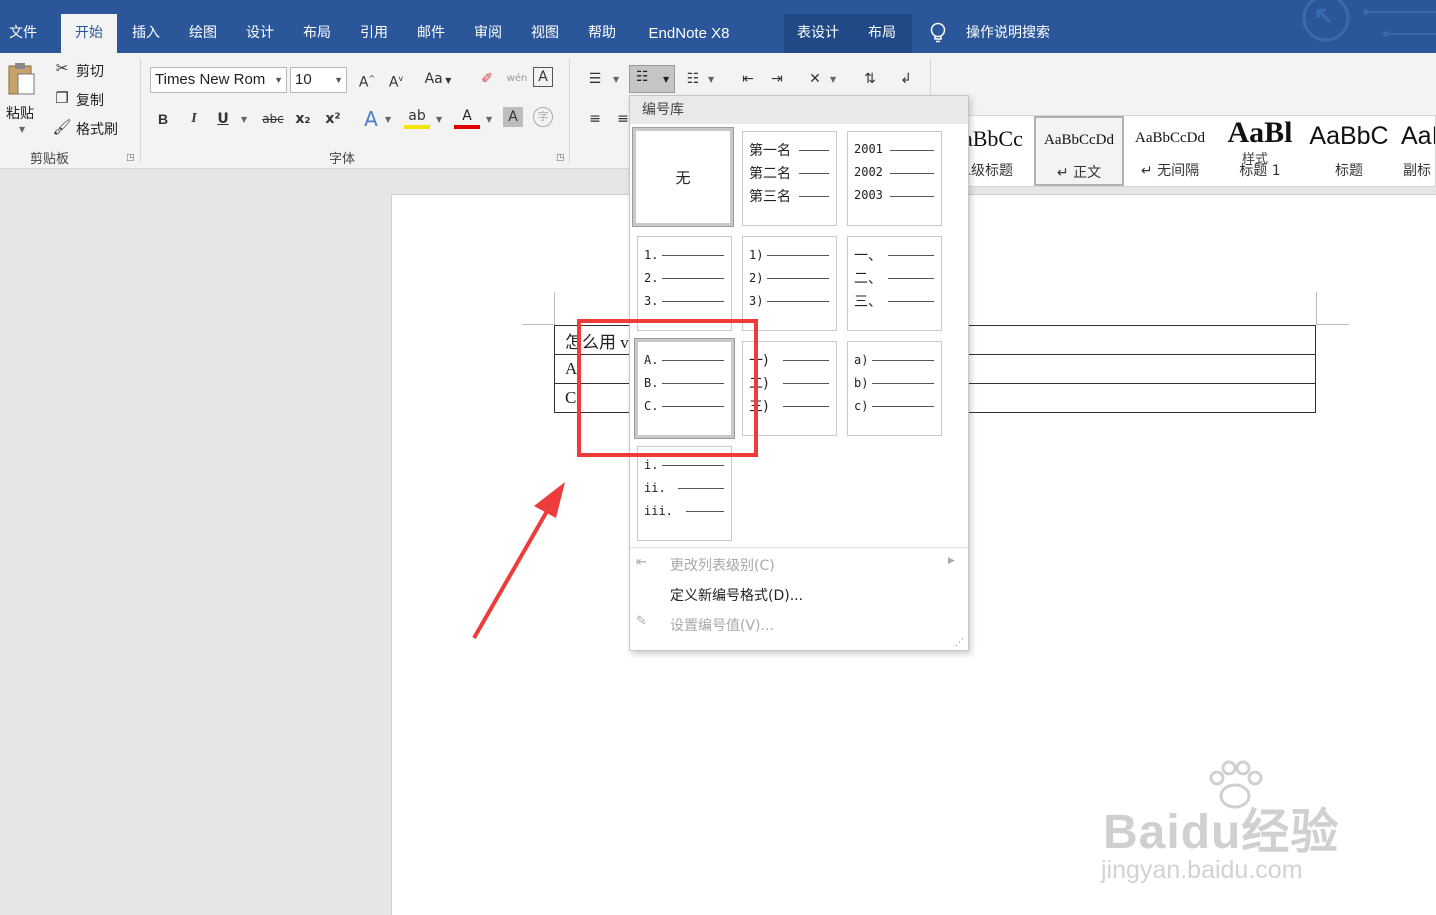 The height and width of the screenshot is (915, 1436). What do you see at coordinates (748, 79) in the screenshot?
I see `decrease-indent-icon: ⇤` at bounding box center [748, 79].